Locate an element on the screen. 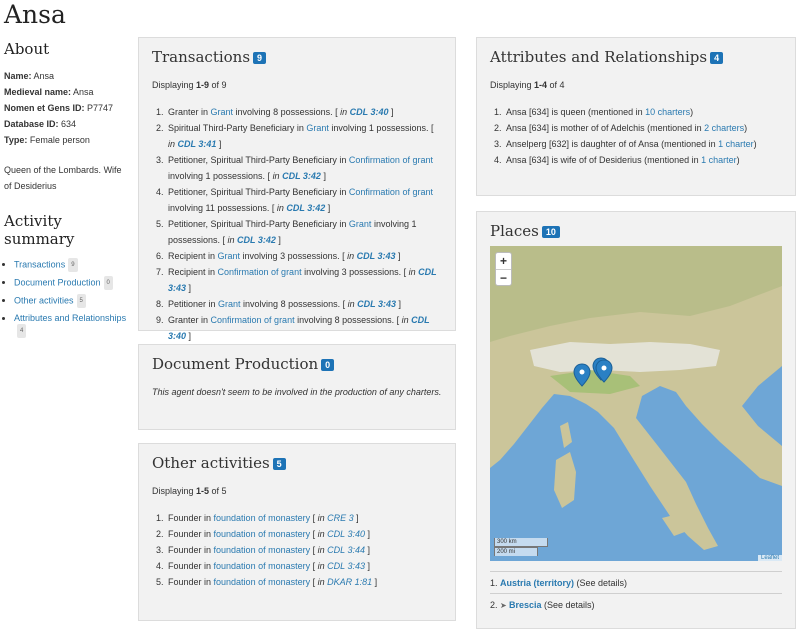 This screenshot has width=800, height=629. about-field-label: Medieval name: is located at coordinates (38, 92).